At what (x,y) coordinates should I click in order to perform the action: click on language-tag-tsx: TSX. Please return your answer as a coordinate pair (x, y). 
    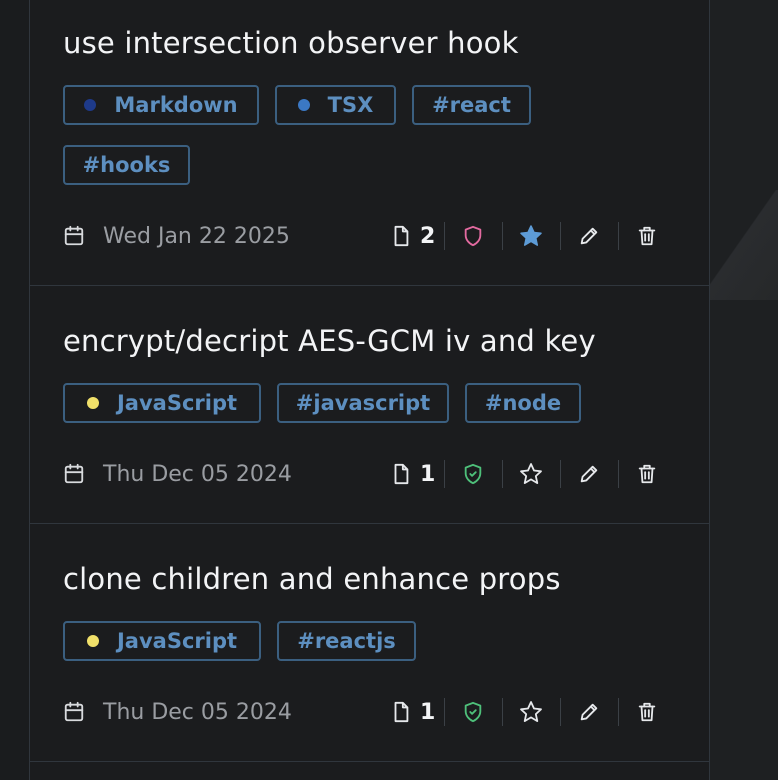
    Looking at the image, I should click on (335, 105).